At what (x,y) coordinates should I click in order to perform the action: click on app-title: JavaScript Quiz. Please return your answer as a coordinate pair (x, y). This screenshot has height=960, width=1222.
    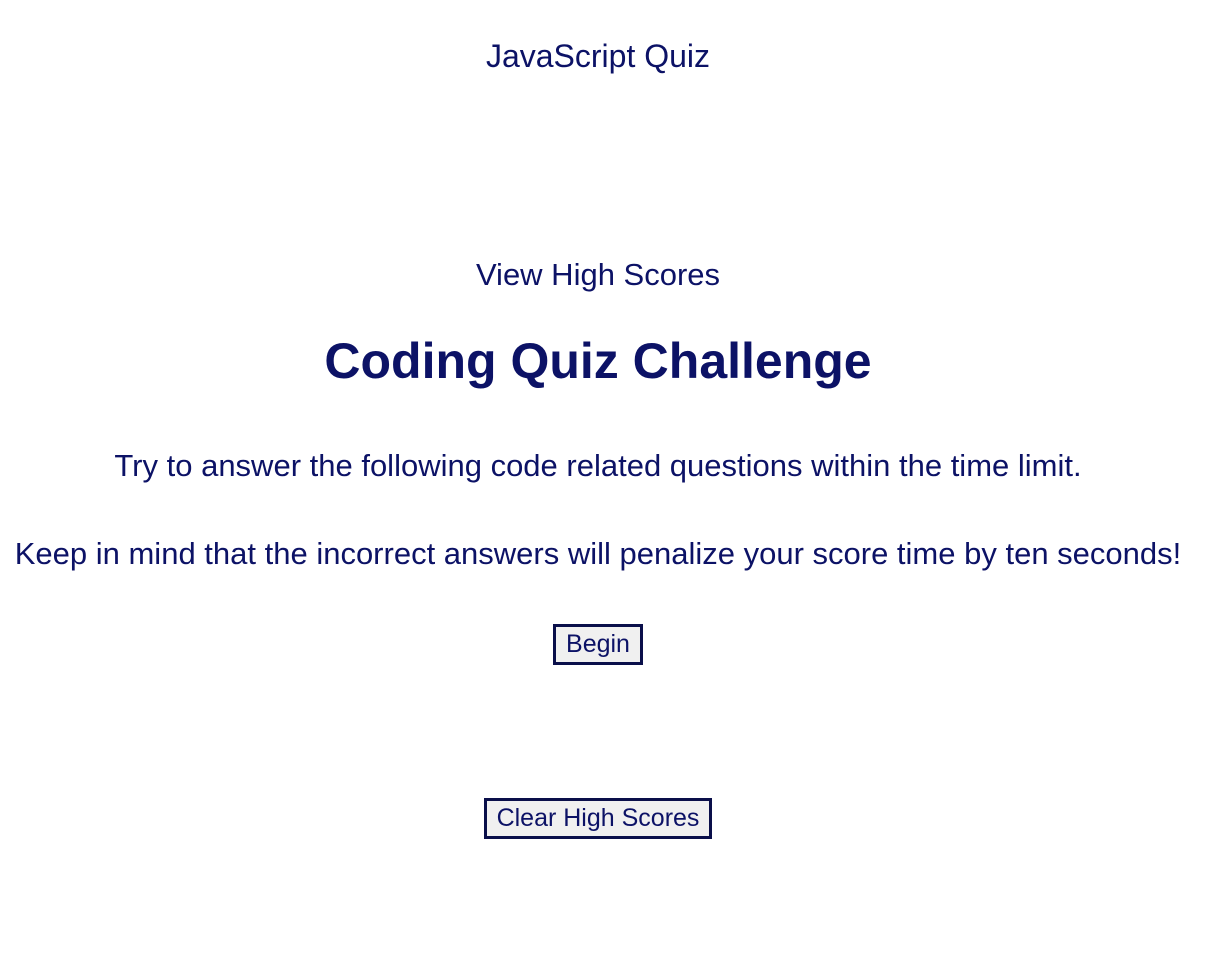
    Looking at the image, I should click on (598, 56).